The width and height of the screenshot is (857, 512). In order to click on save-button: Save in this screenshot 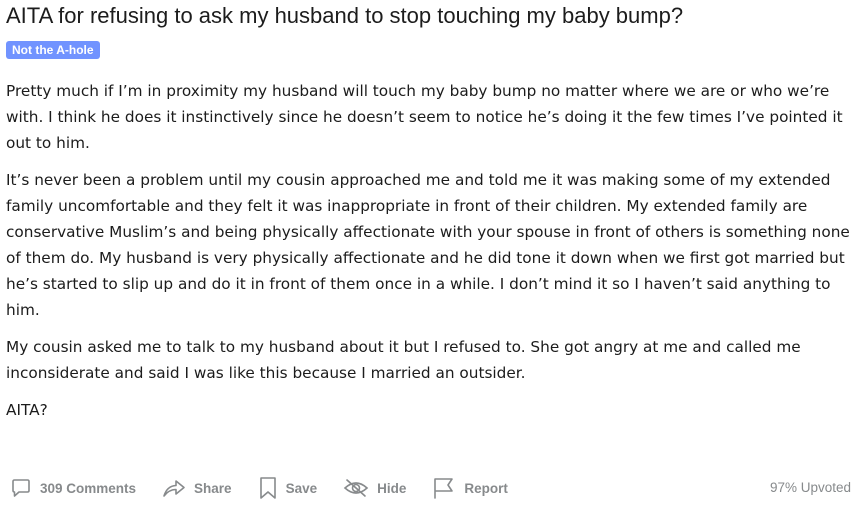, I will do `click(288, 488)`.